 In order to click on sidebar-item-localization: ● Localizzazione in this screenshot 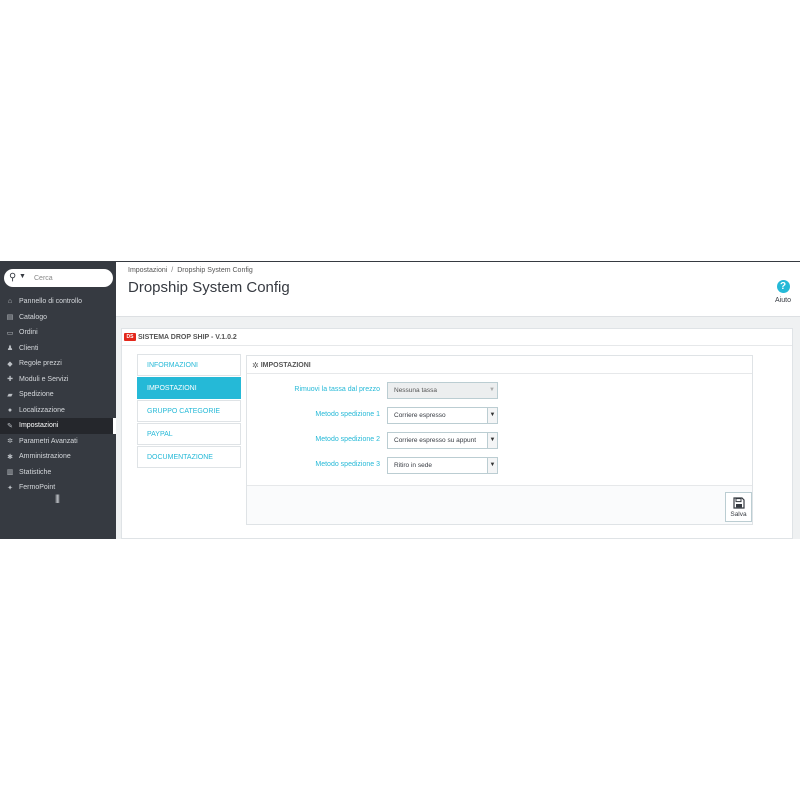, I will do `click(58, 411)`.